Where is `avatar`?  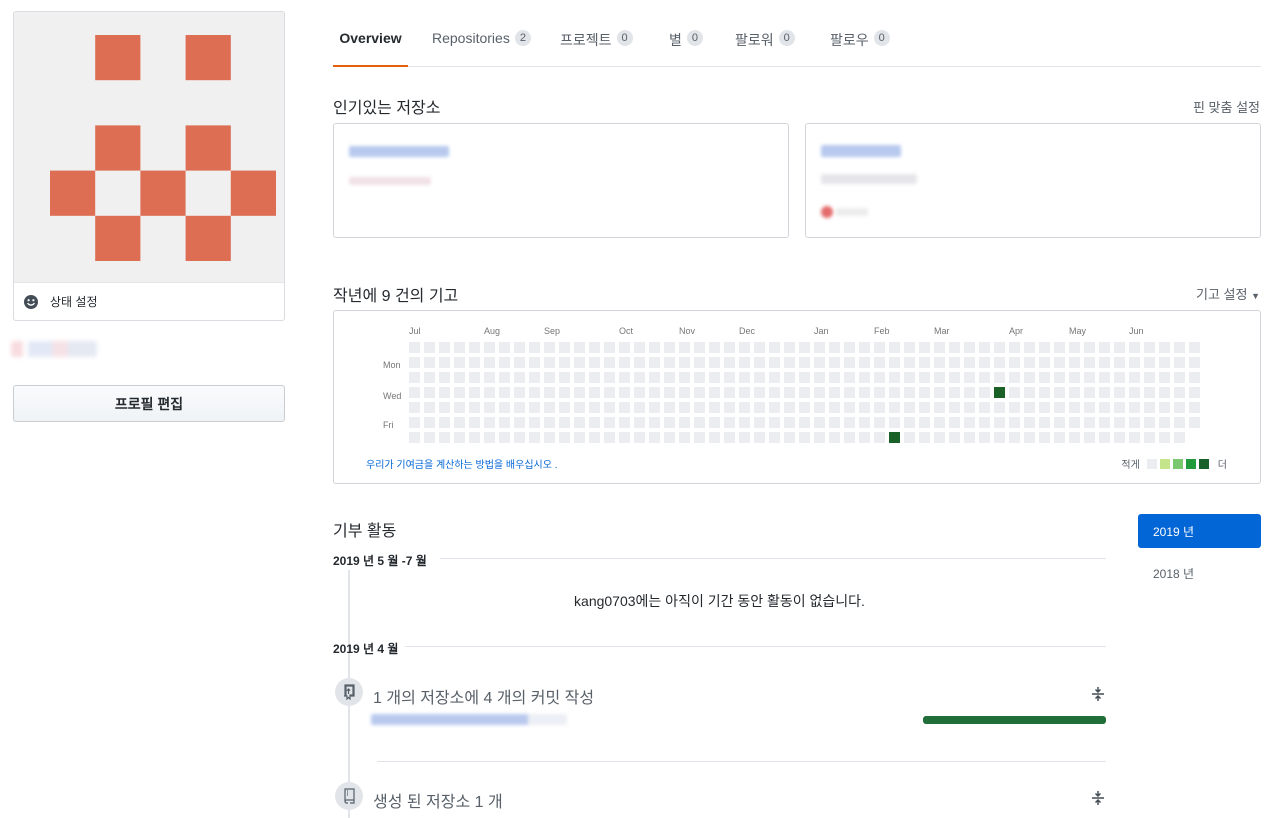 avatar is located at coordinates (149, 147).